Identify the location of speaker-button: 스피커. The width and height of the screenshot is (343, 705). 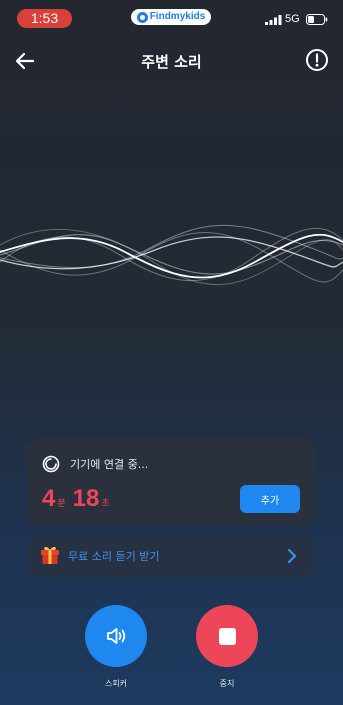
(116, 647).